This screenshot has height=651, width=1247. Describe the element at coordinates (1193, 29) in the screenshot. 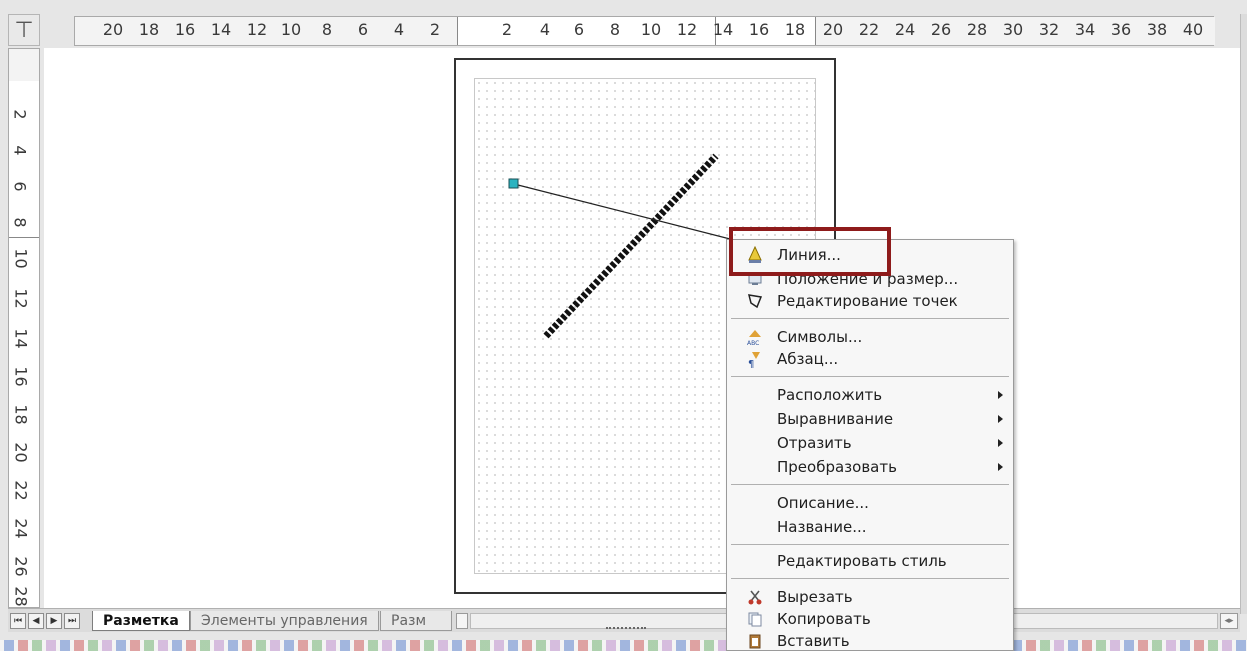

I see `h-ruler-label: 40` at that location.